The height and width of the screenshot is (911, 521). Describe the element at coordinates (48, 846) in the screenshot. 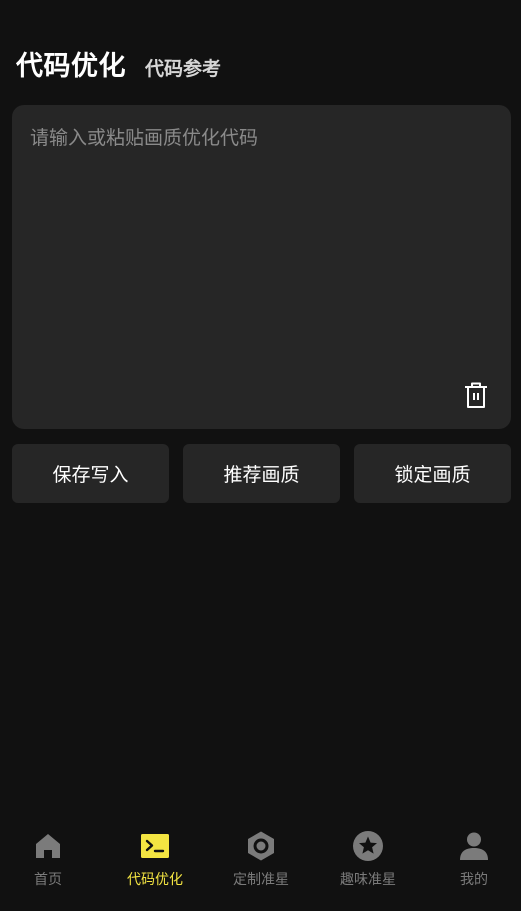

I see `home-icon` at that location.